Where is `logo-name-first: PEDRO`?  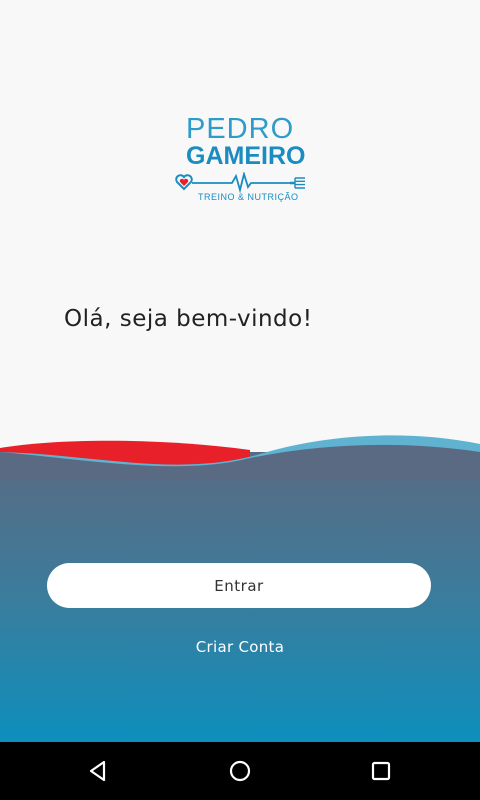
logo-name-first: PEDRO is located at coordinates (240, 129).